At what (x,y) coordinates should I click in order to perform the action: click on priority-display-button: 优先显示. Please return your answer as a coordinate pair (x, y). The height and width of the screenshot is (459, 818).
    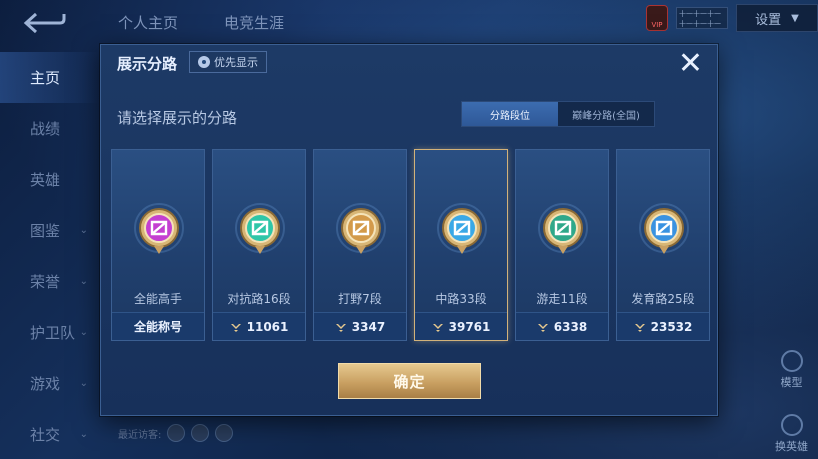
    Looking at the image, I should click on (228, 62).